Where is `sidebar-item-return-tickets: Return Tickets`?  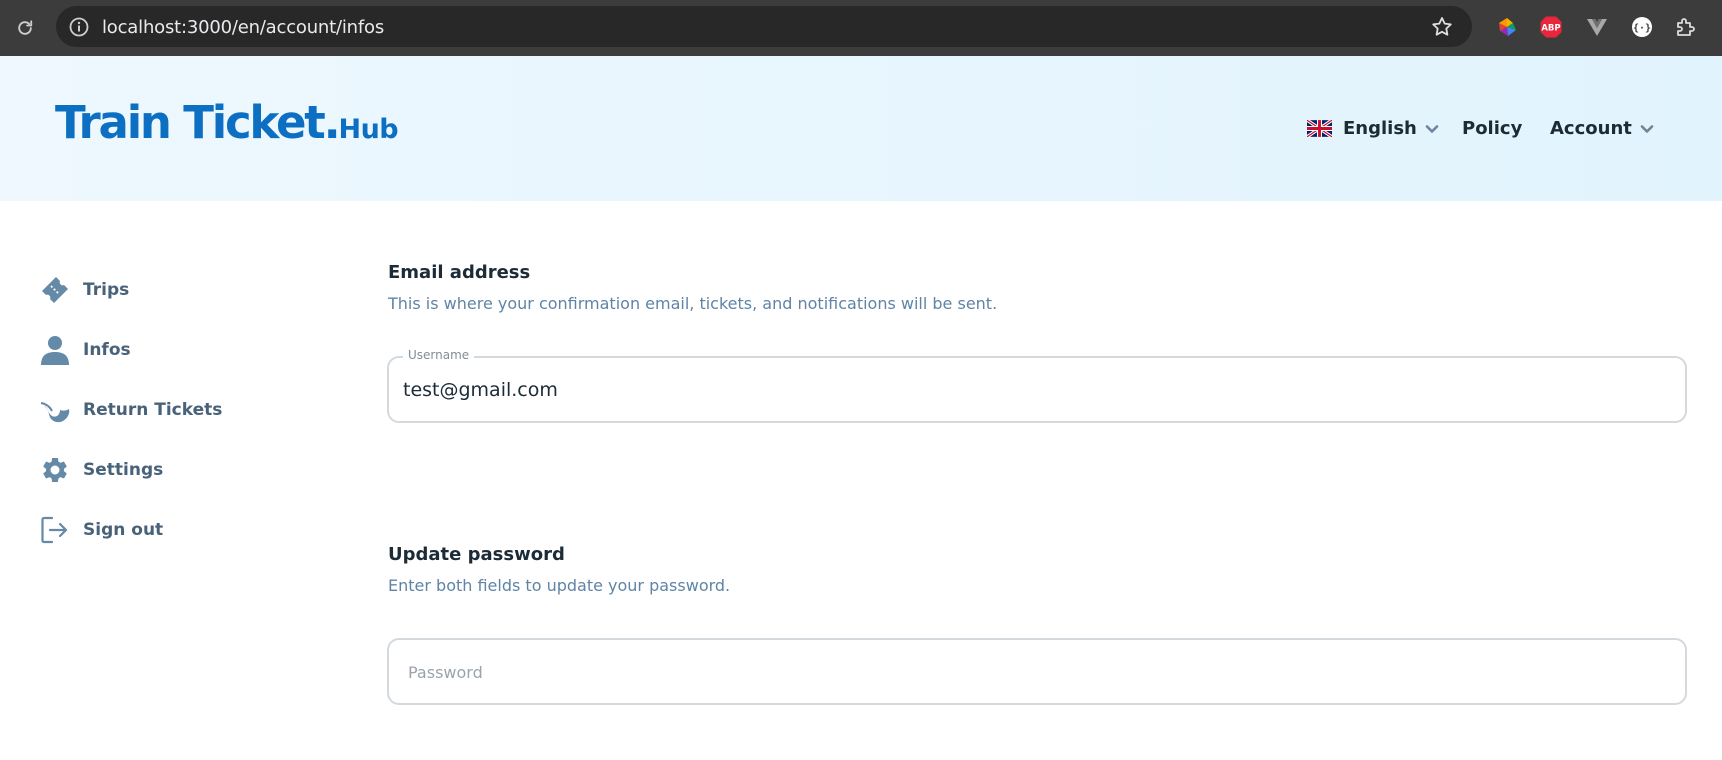 sidebar-item-return-tickets: Return Tickets is located at coordinates (130, 410).